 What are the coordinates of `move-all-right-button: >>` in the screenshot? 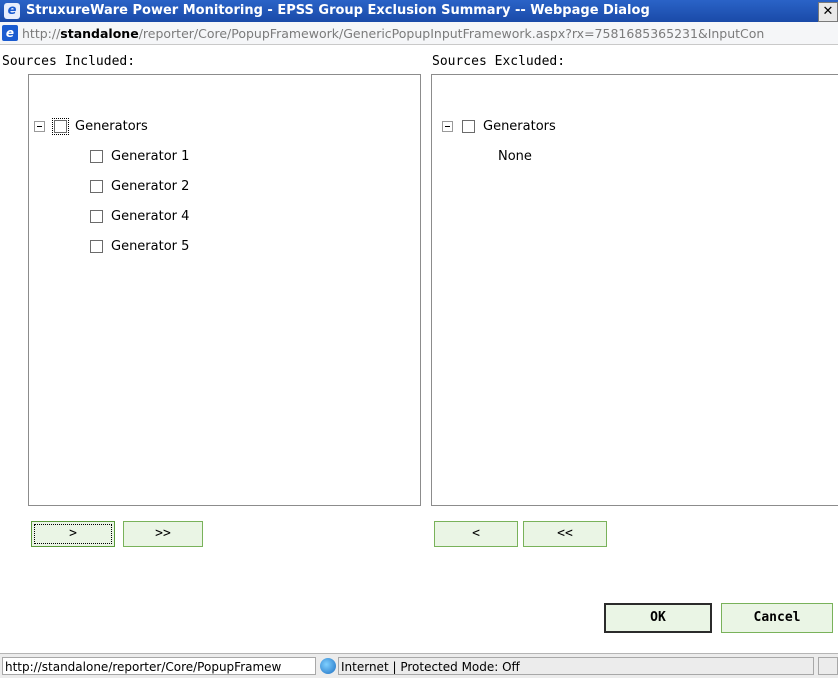 It's located at (163, 534).